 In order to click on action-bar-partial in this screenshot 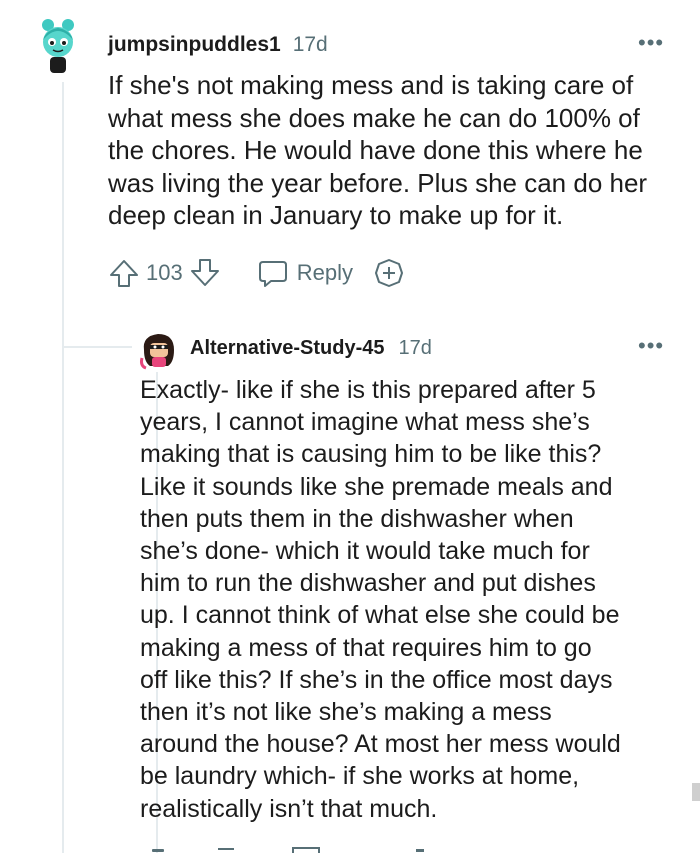, I will do `click(290, 849)`.